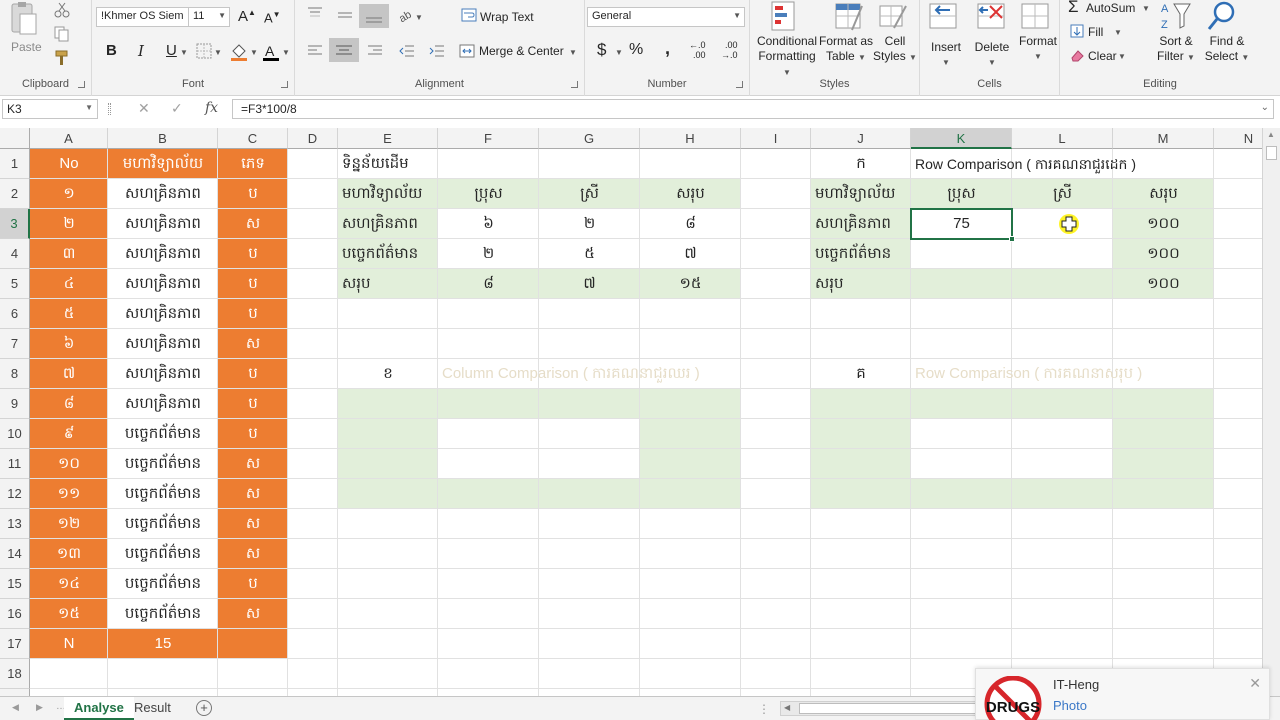 This screenshot has height=720, width=1280. Describe the element at coordinates (861, 374) in the screenshot. I see `cell-j8: គ` at that location.